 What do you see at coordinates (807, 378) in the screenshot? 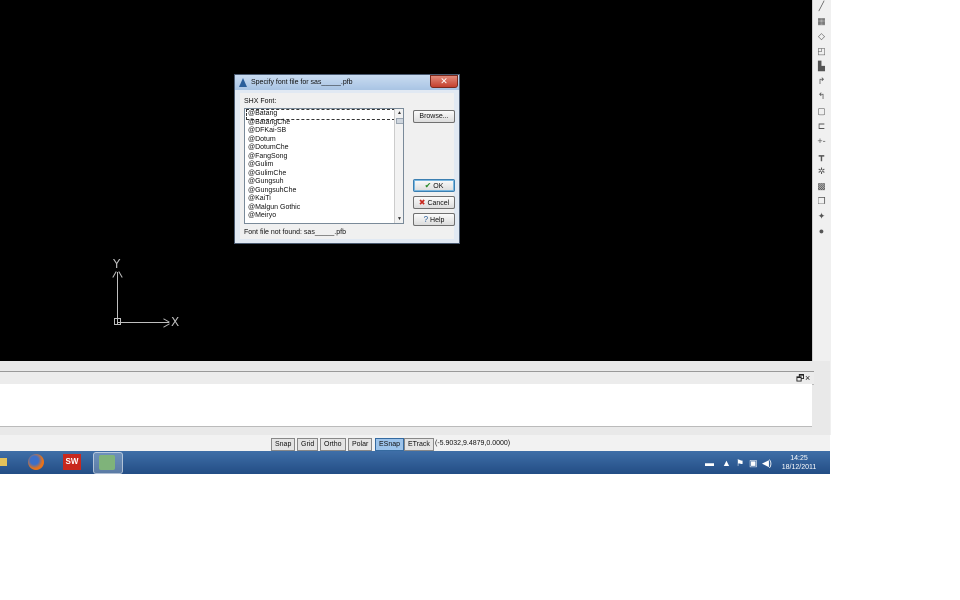
I see `close-icon: ×` at bounding box center [807, 378].